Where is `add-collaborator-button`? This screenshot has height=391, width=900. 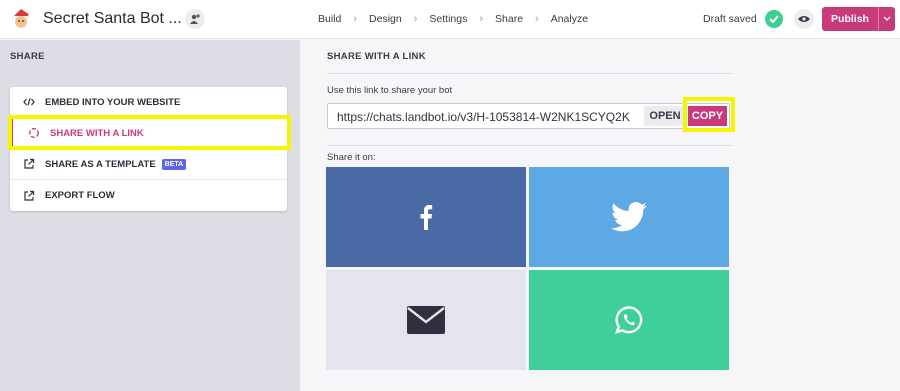
add-collaborator-button is located at coordinates (195, 19).